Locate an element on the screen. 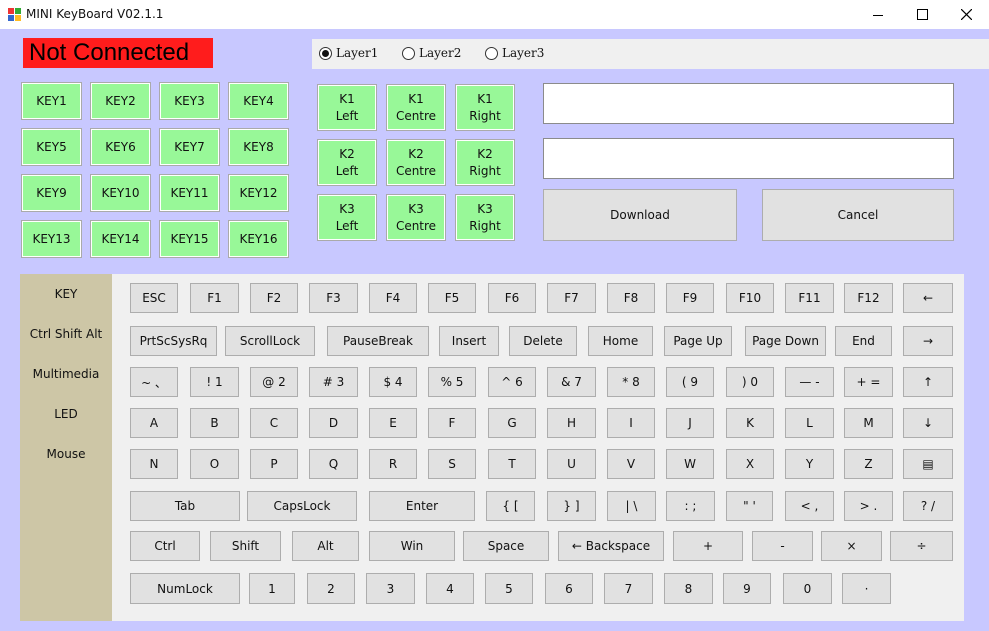 Image resolution: width=989 pixels, height=631 pixels. keyboard-key: Page Up is located at coordinates (698, 341).